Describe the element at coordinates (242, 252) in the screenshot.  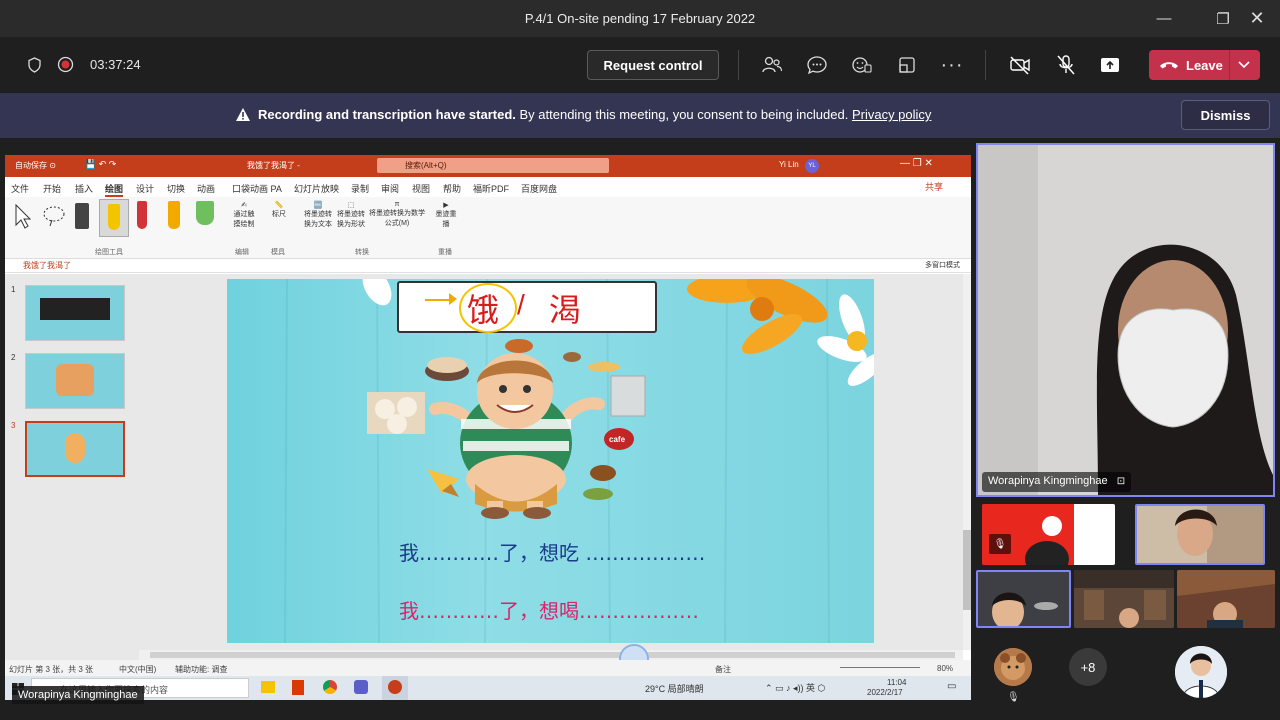
I see `ribbon-group-label: 编辑` at that location.